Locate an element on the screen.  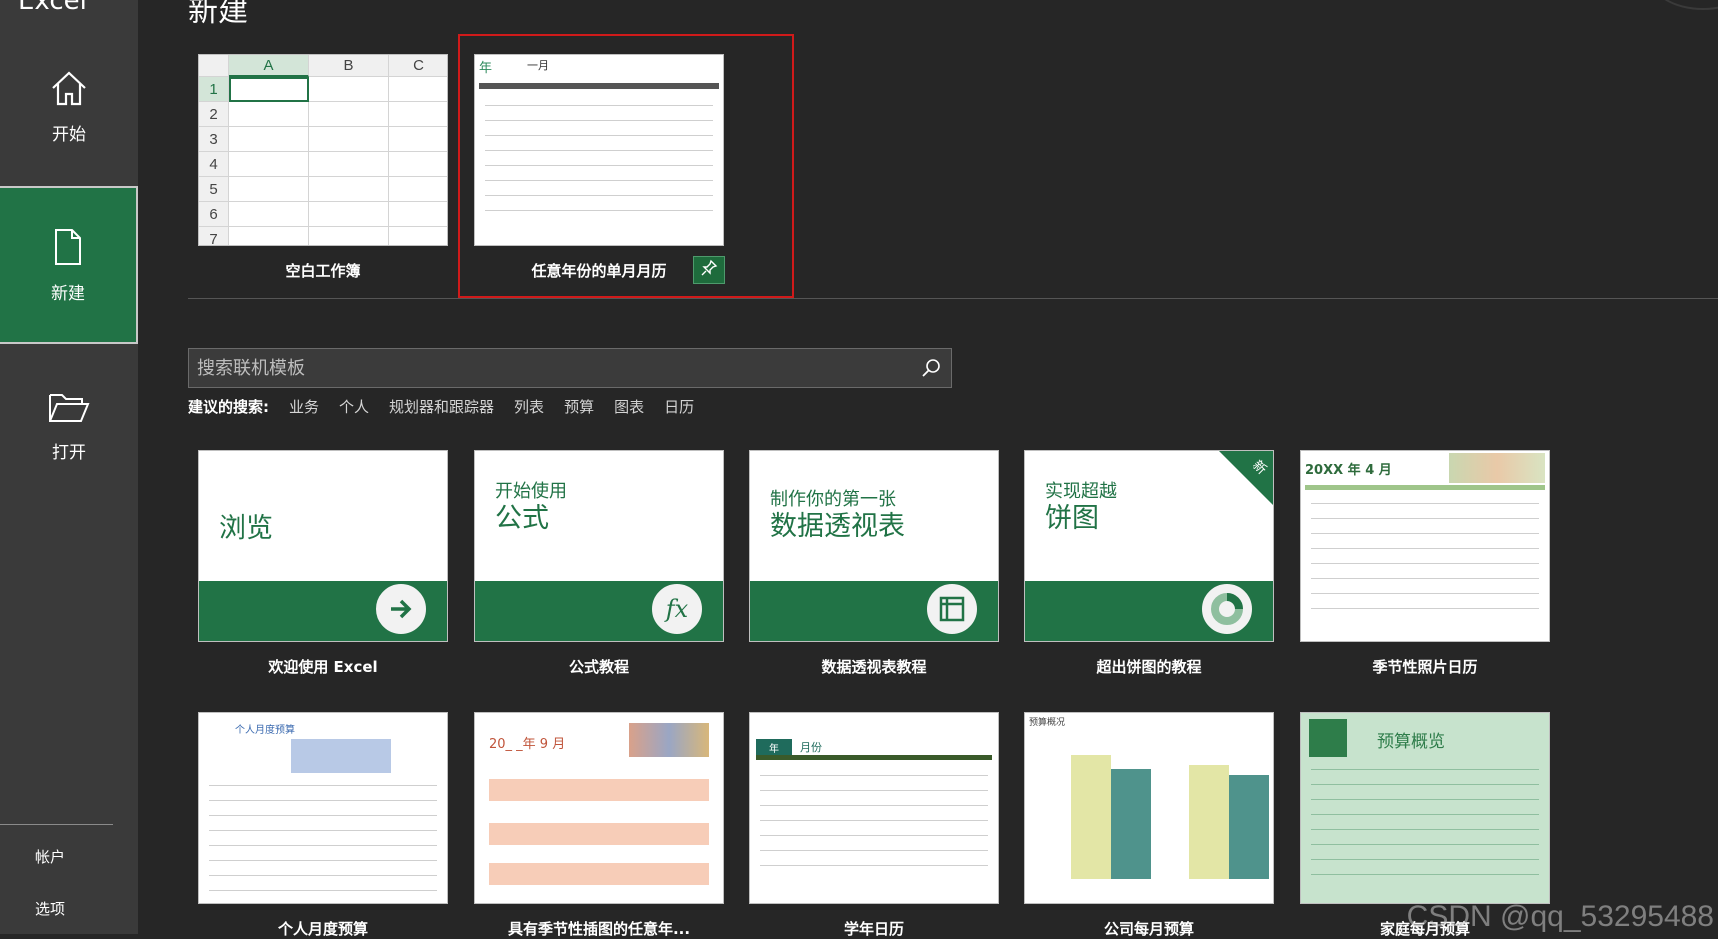
pivot-thumbnail: 制作你的第一张 数据透视表 is located at coordinates (874, 546).